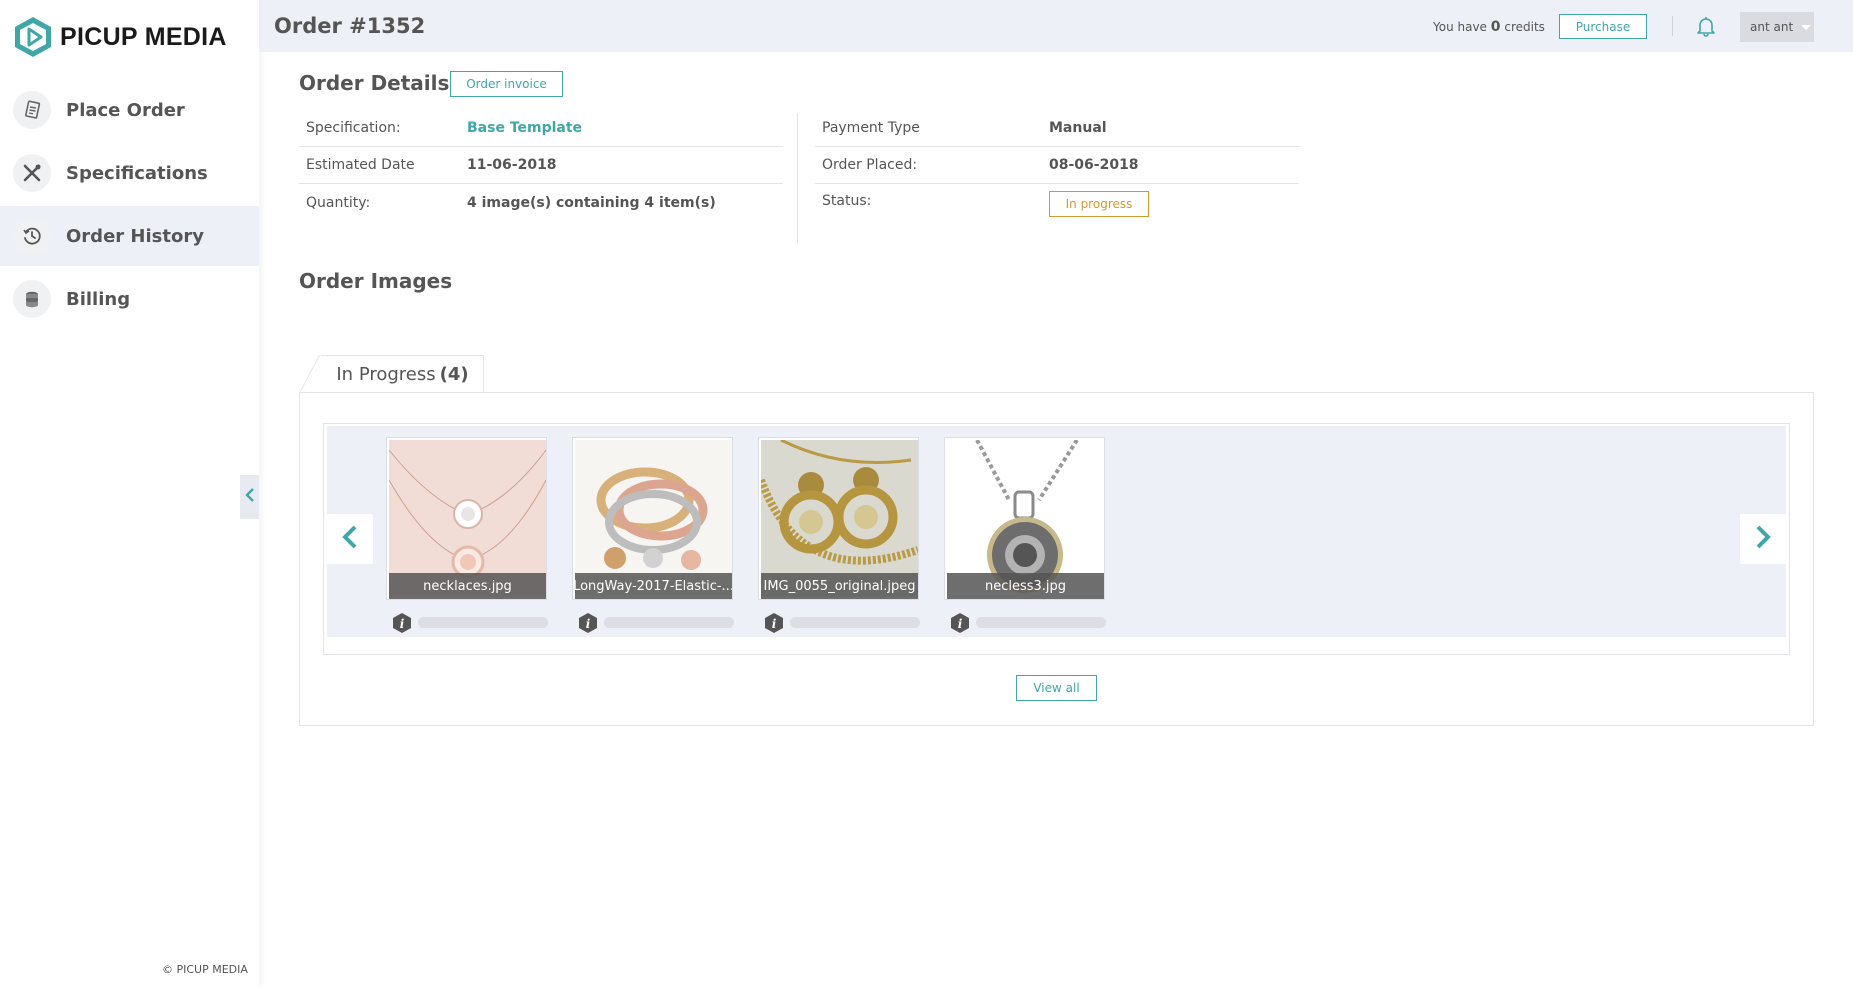 The width and height of the screenshot is (1853, 988). Describe the element at coordinates (32, 236) in the screenshot. I see `history-icon` at that location.